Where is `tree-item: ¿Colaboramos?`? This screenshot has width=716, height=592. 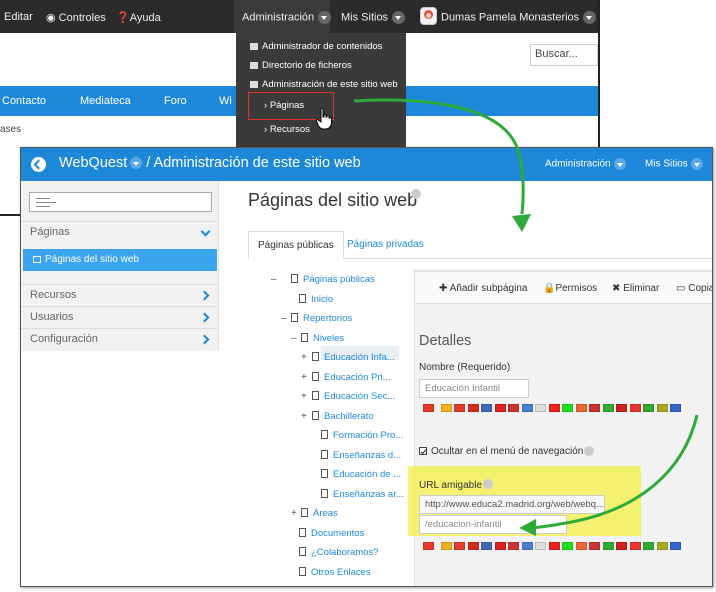
tree-item: ¿Colaboramos? is located at coordinates (339, 552).